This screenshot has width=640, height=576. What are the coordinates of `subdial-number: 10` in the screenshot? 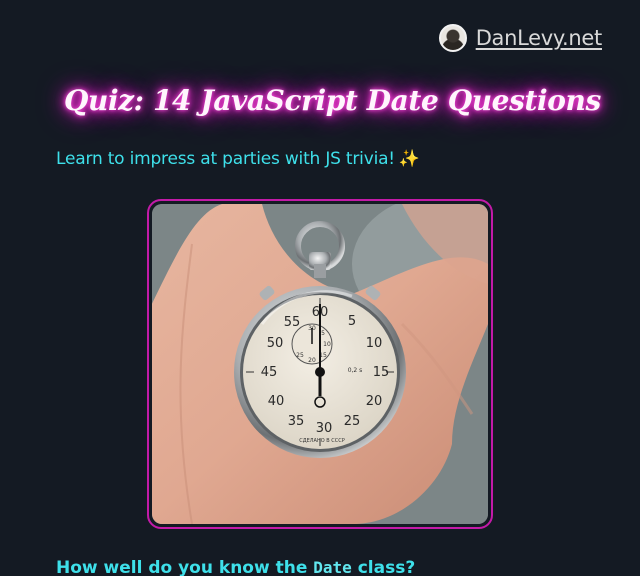 It's located at (327, 344).